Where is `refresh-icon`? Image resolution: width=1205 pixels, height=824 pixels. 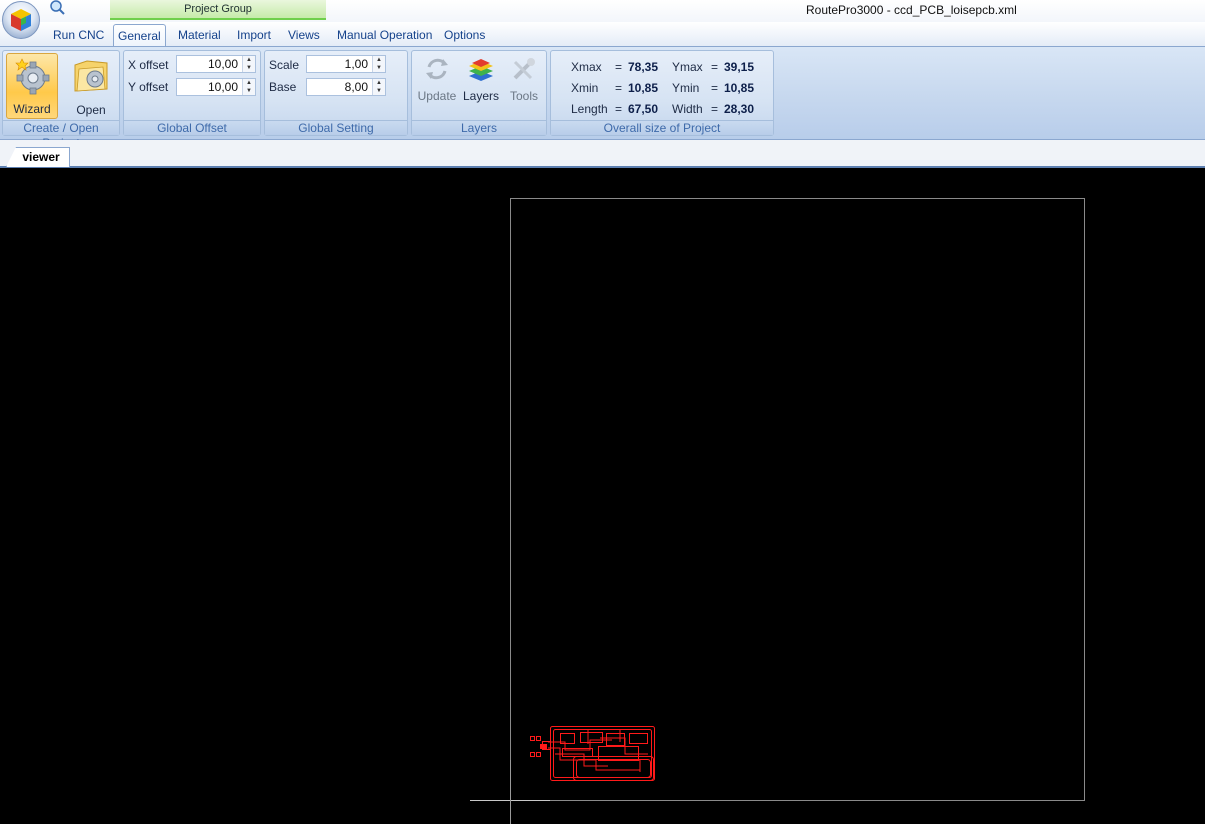 refresh-icon is located at coordinates (437, 69).